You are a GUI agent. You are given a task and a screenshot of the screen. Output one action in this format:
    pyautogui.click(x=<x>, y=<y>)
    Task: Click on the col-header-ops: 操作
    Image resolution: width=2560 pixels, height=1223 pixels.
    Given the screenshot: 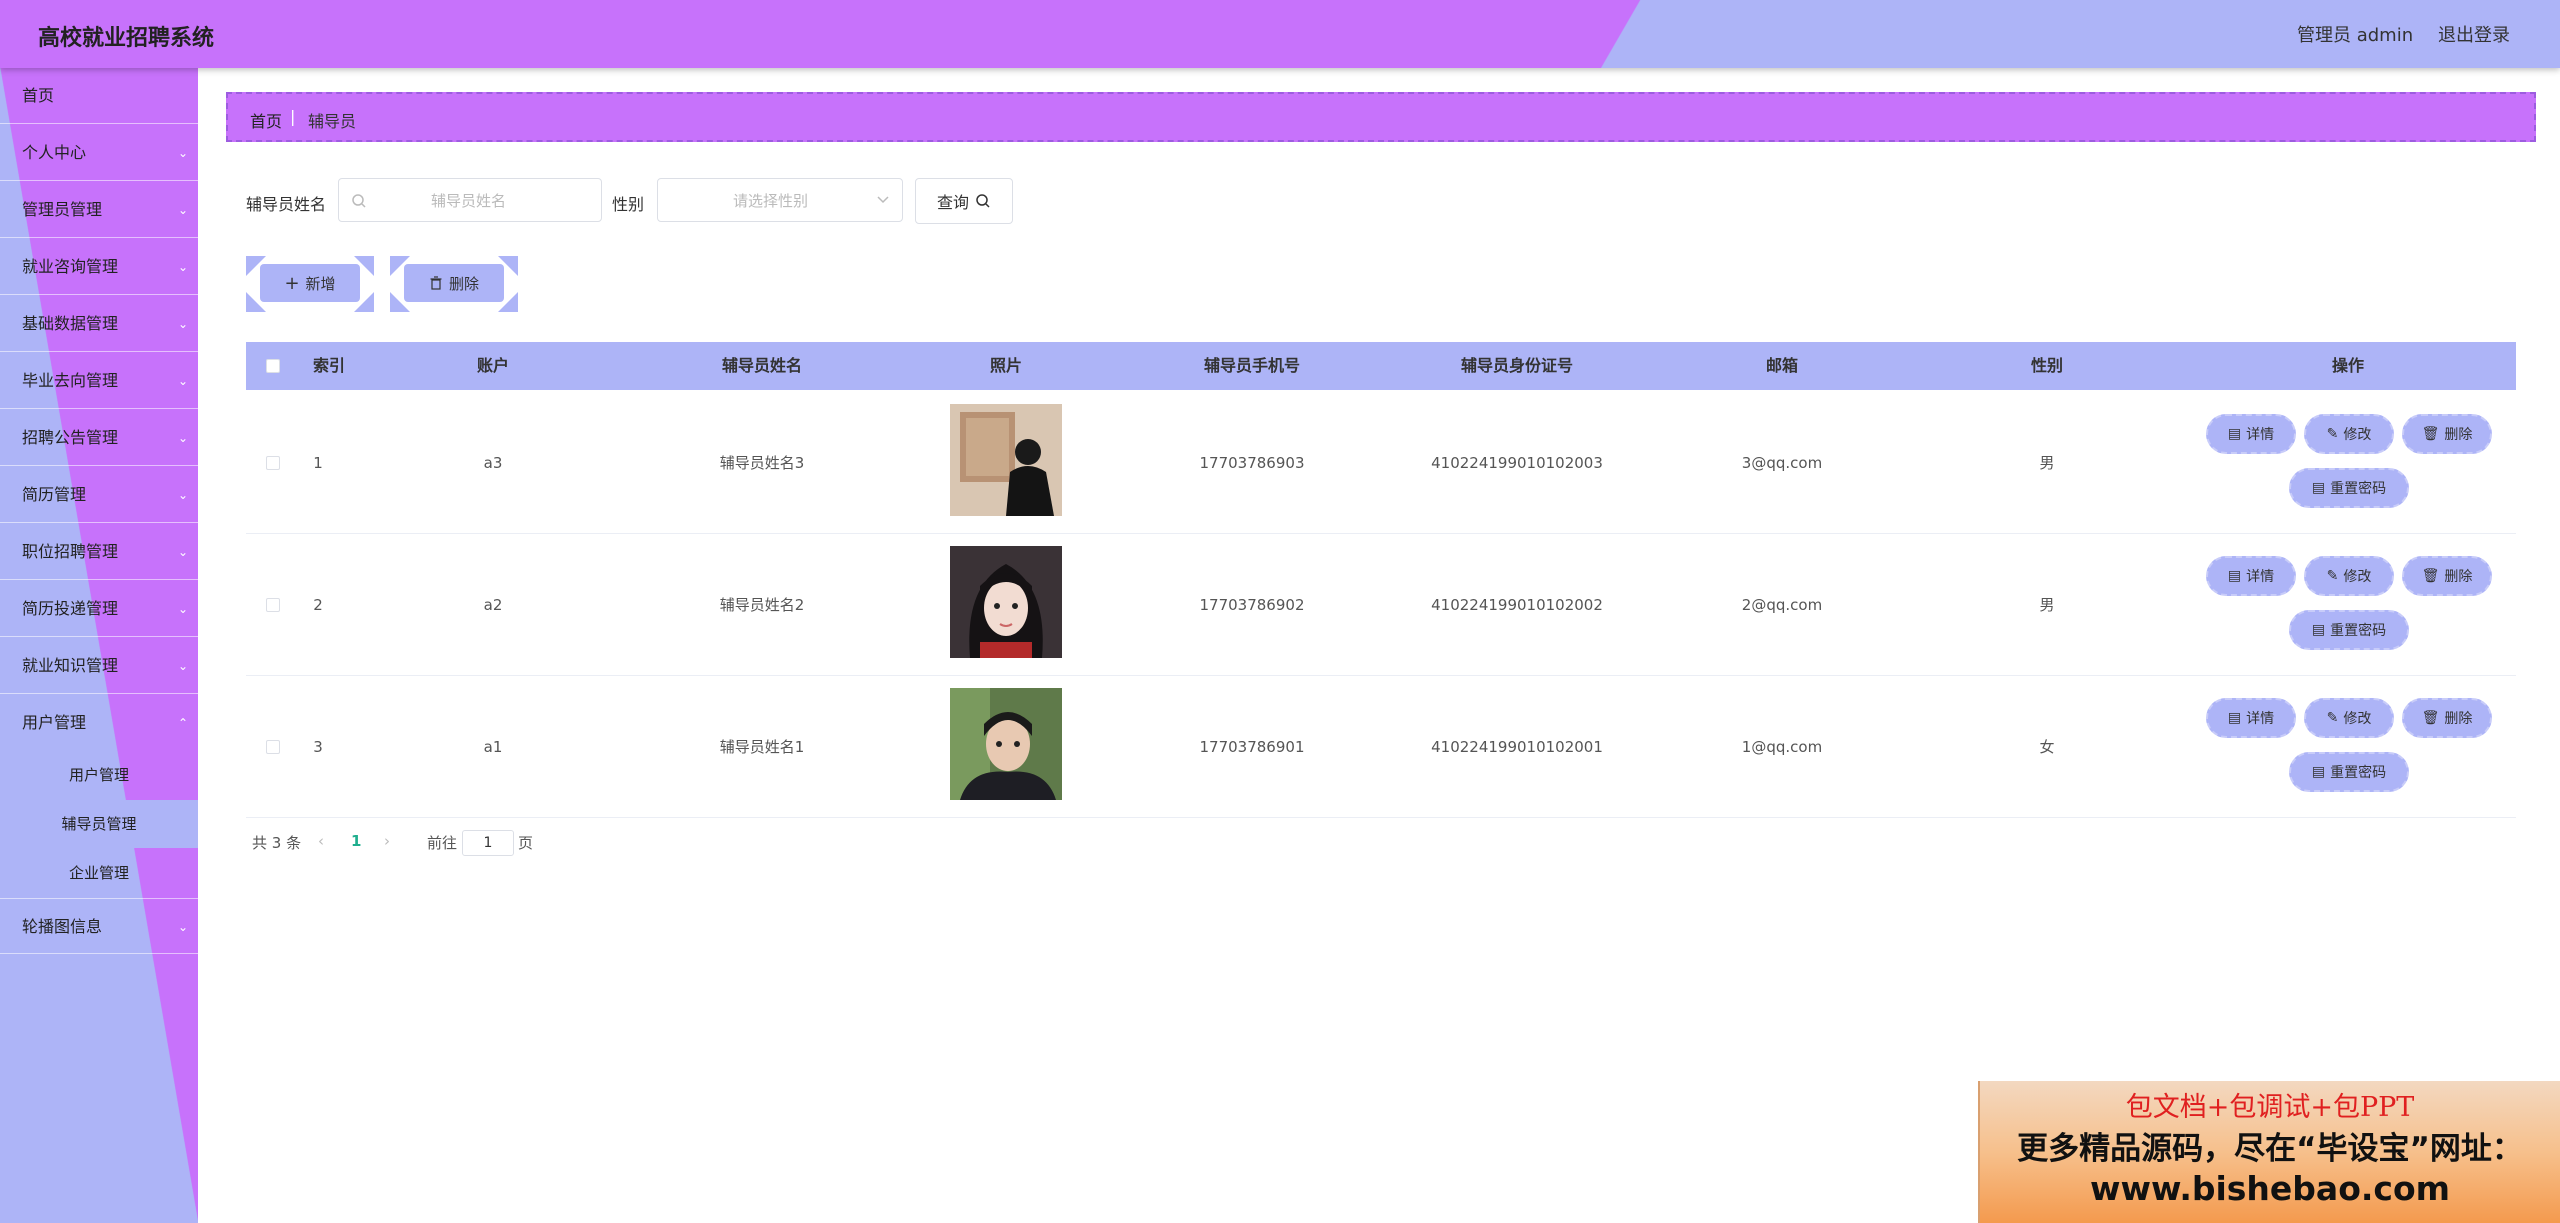 What is the action you would take?
    pyautogui.click(x=2348, y=365)
    